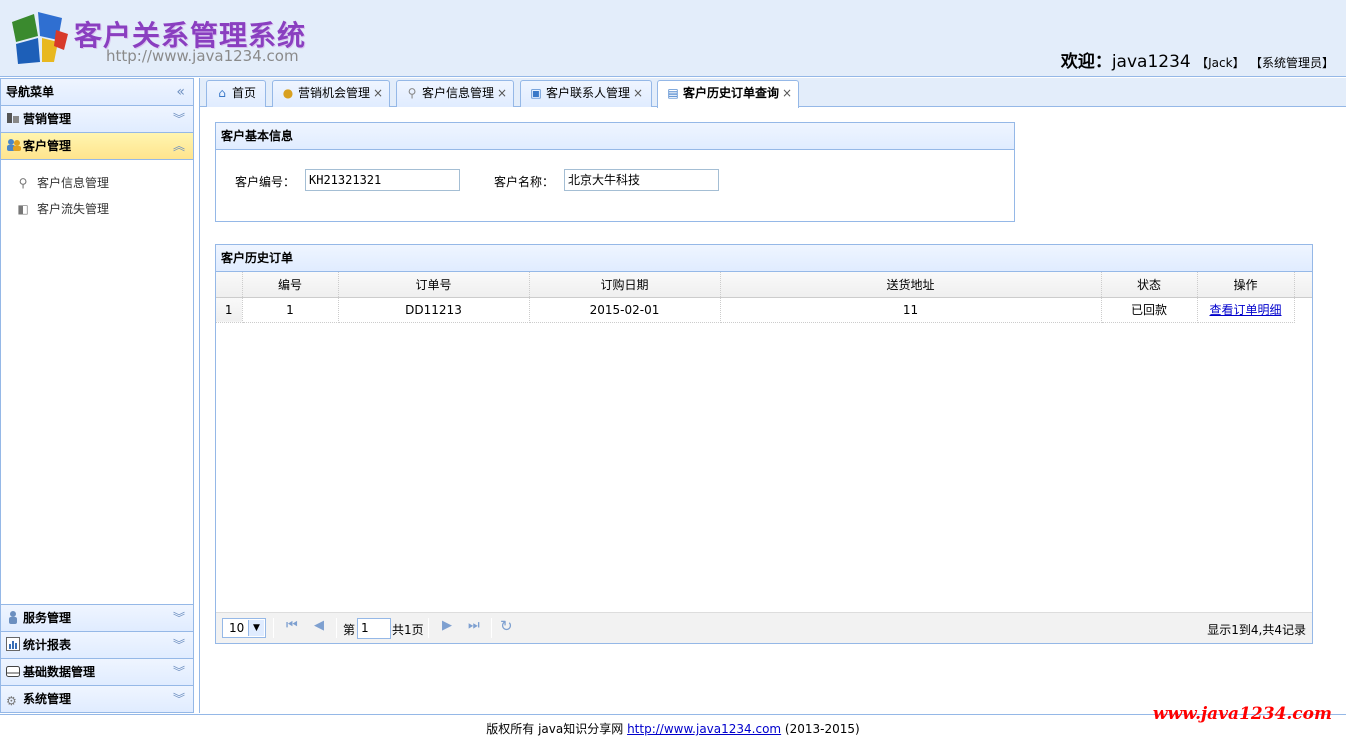 This screenshot has width=1346, height=738. What do you see at coordinates (97, 698) in the screenshot?
I see `sidebar-section-system: ⚙ 系统管理 ︾` at bounding box center [97, 698].